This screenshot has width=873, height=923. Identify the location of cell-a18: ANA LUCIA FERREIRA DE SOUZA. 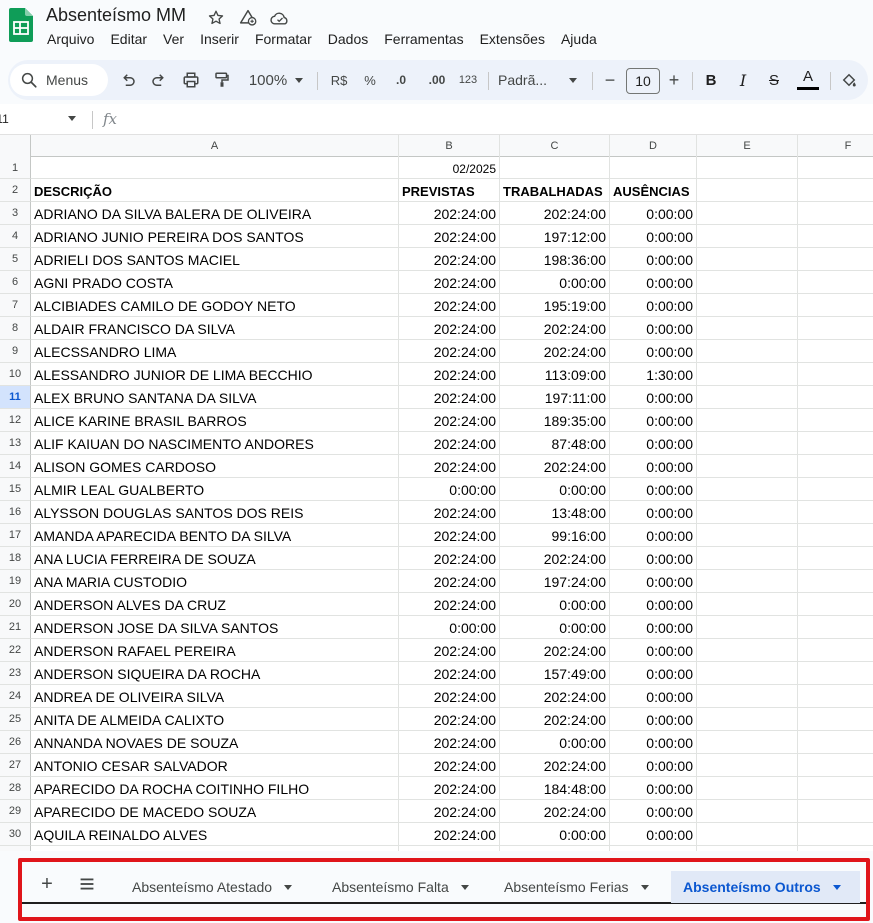
(215, 558).